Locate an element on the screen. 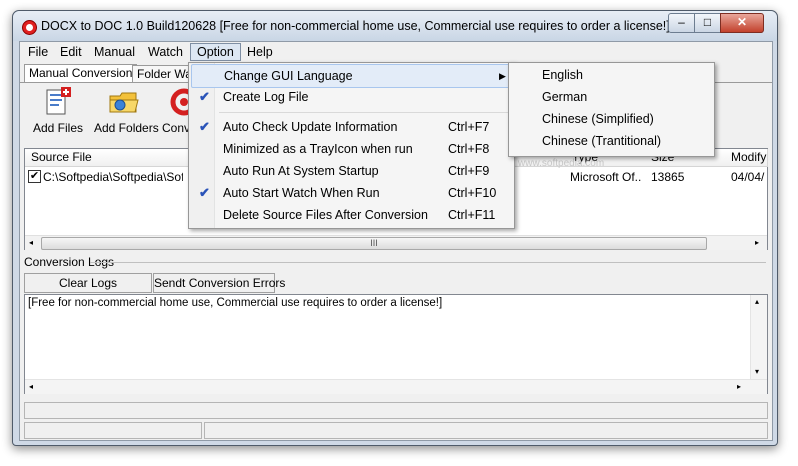 This screenshot has width=798, height=466. scroll-down-icon: ▾ is located at coordinates (757, 371).